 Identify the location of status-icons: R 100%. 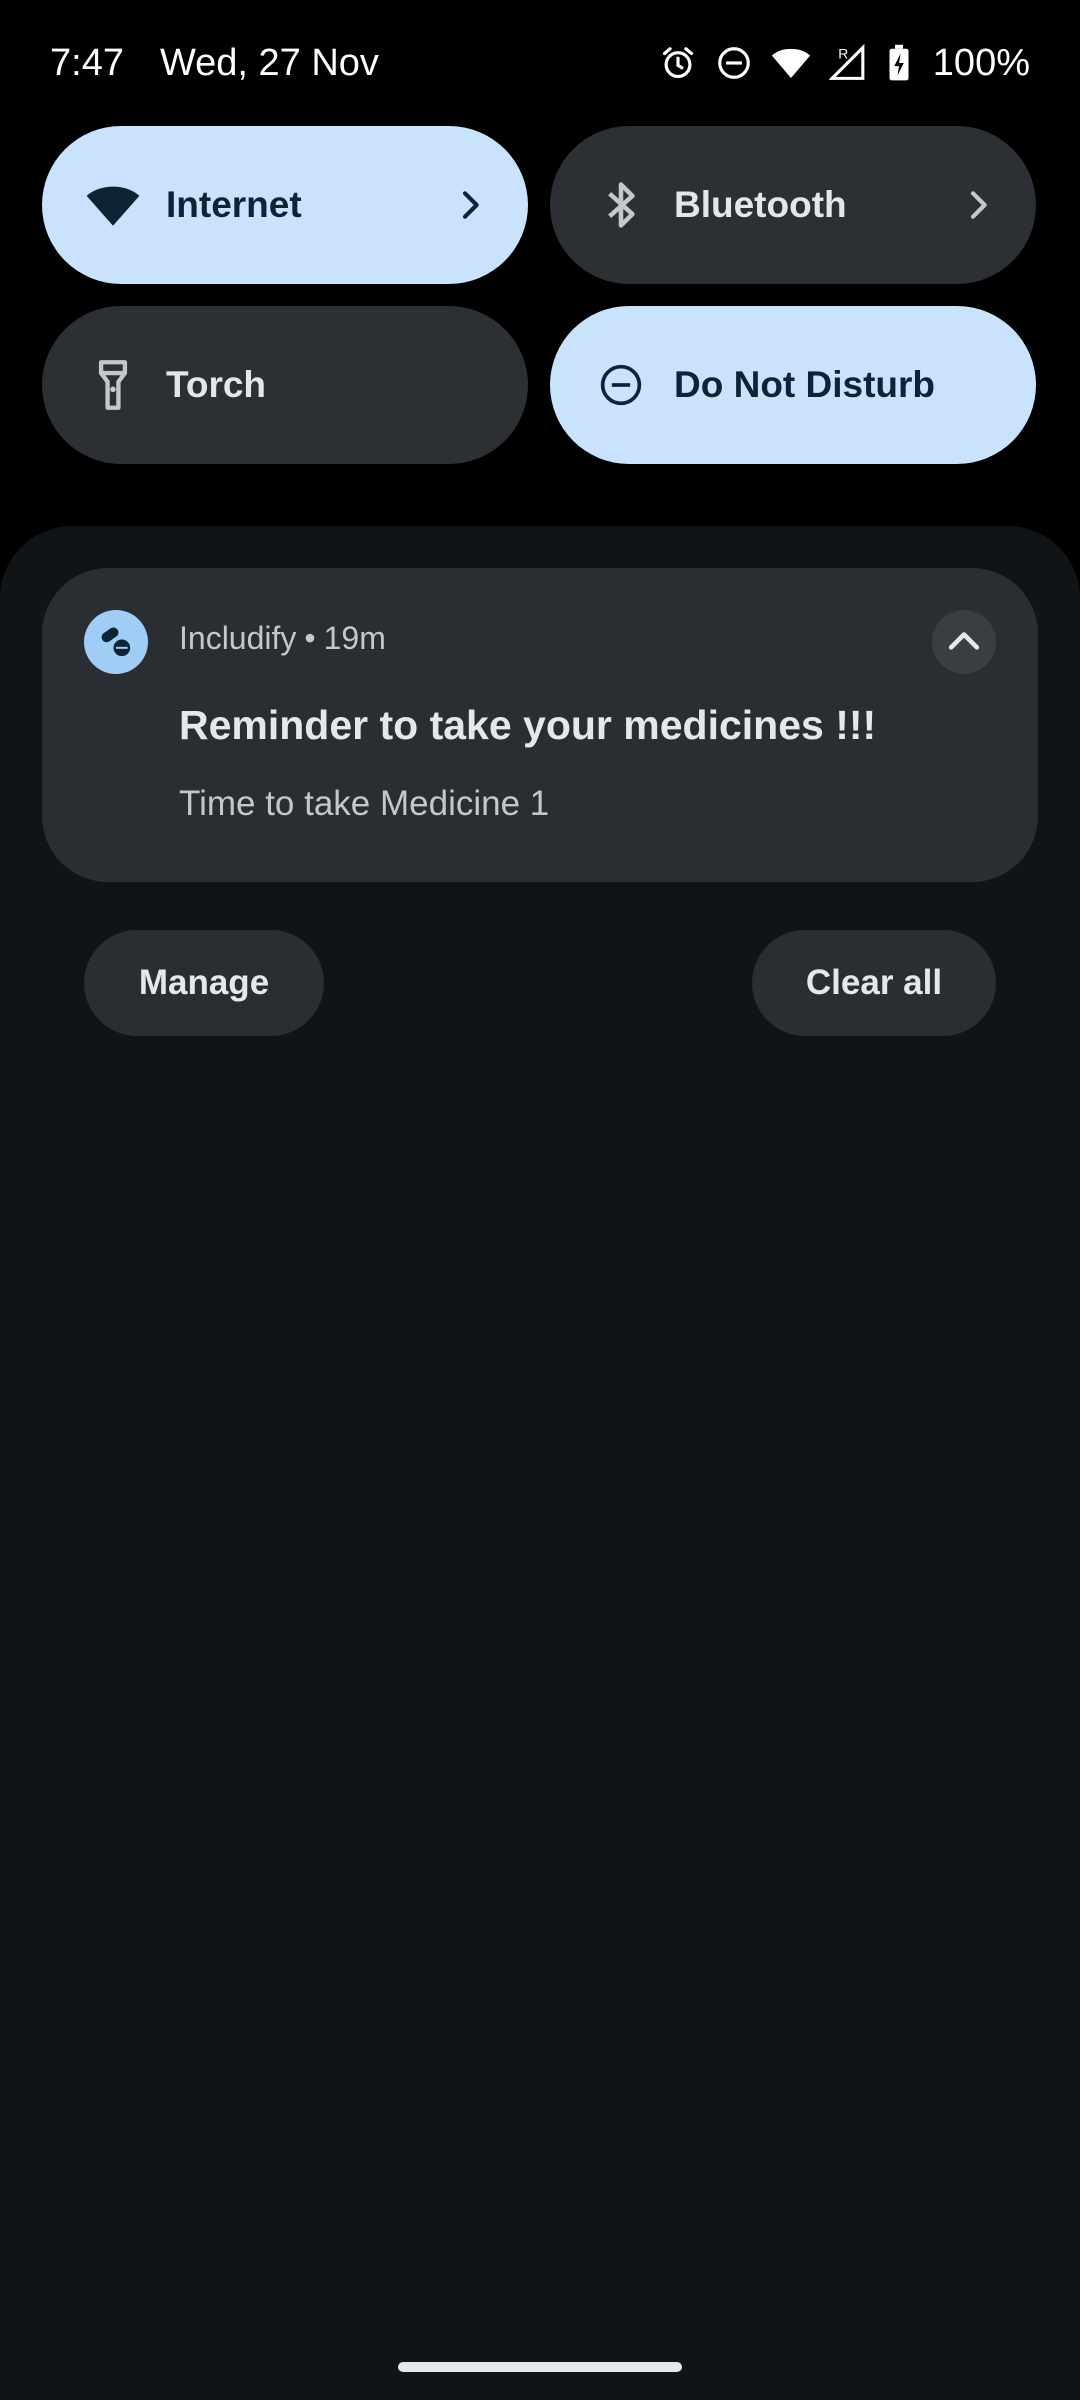
(844, 63).